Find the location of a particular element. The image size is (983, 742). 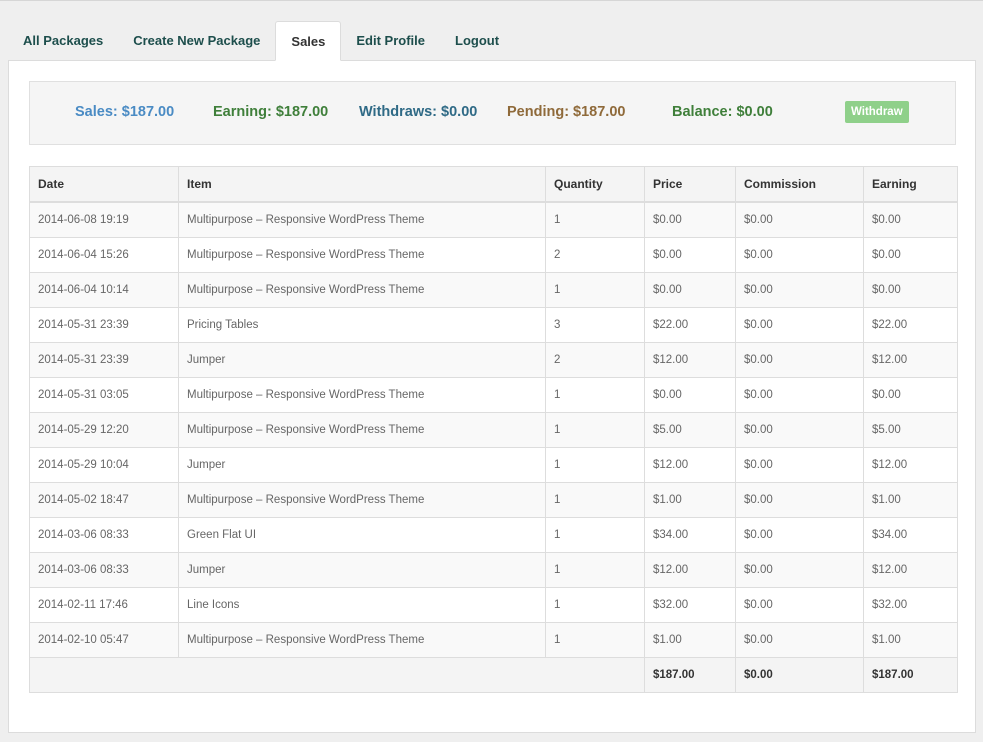

totals-spacer is located at coordinates (337, 675).